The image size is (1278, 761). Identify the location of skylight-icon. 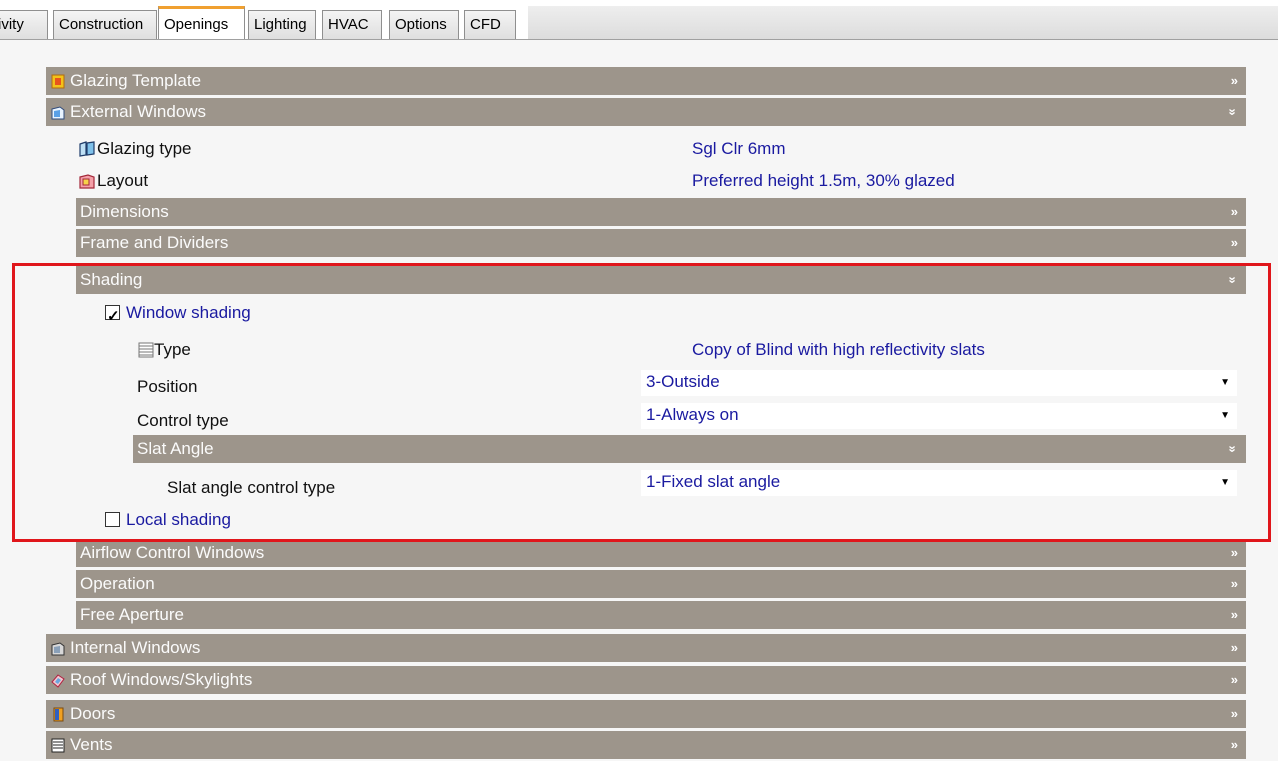
(58, 681).